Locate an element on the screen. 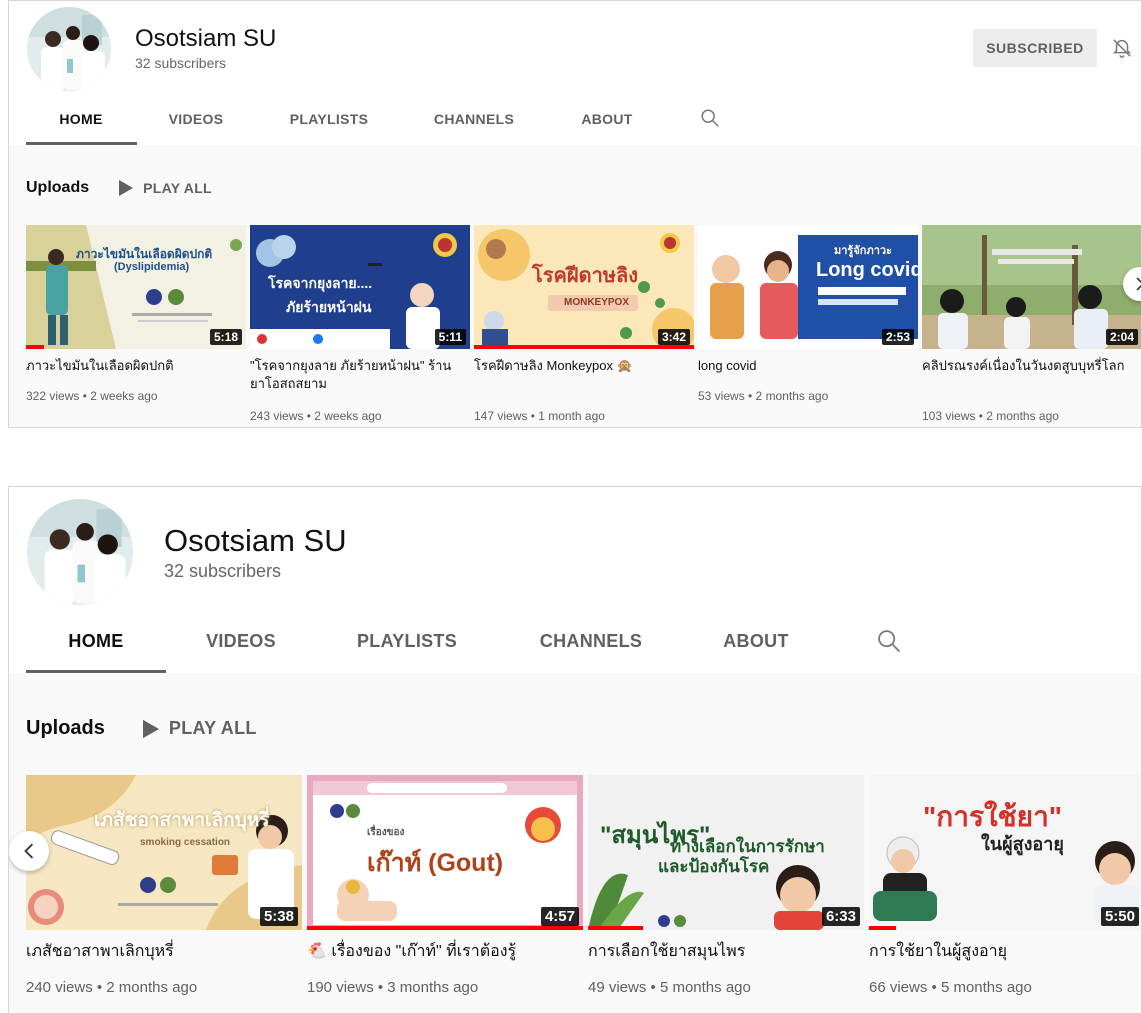 This screenshot has height=1013, width=1142. video-meta: 66 views • 5 months ago is located at coordinates (950, 987).